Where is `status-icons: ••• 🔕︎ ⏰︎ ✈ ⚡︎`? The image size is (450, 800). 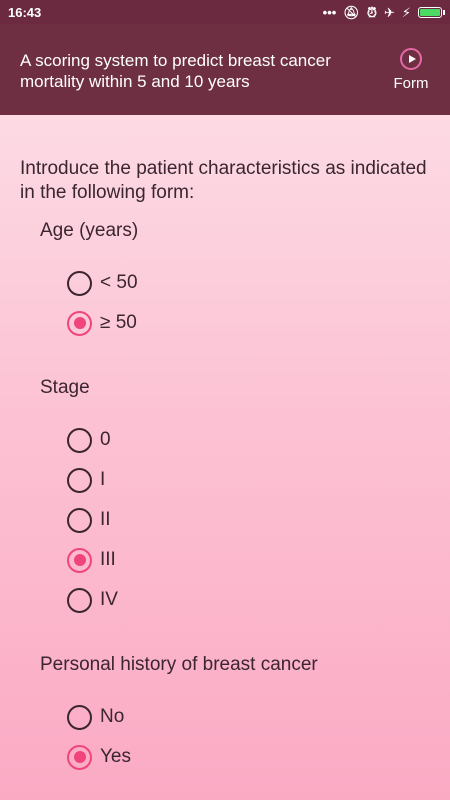
status-icons: ••• 🔕︎ ⏰︎ ✈ ⚡︎ is located at coordinates (383, 12).